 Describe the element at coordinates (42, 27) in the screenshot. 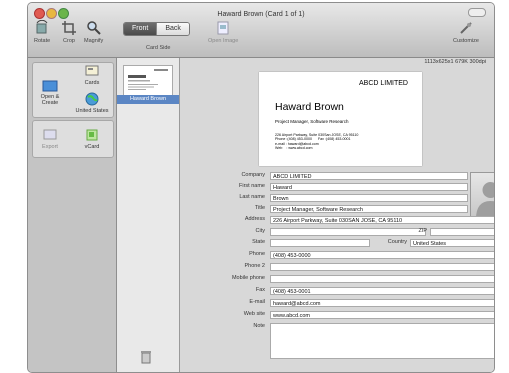

I see `rotate-icon` at that location.